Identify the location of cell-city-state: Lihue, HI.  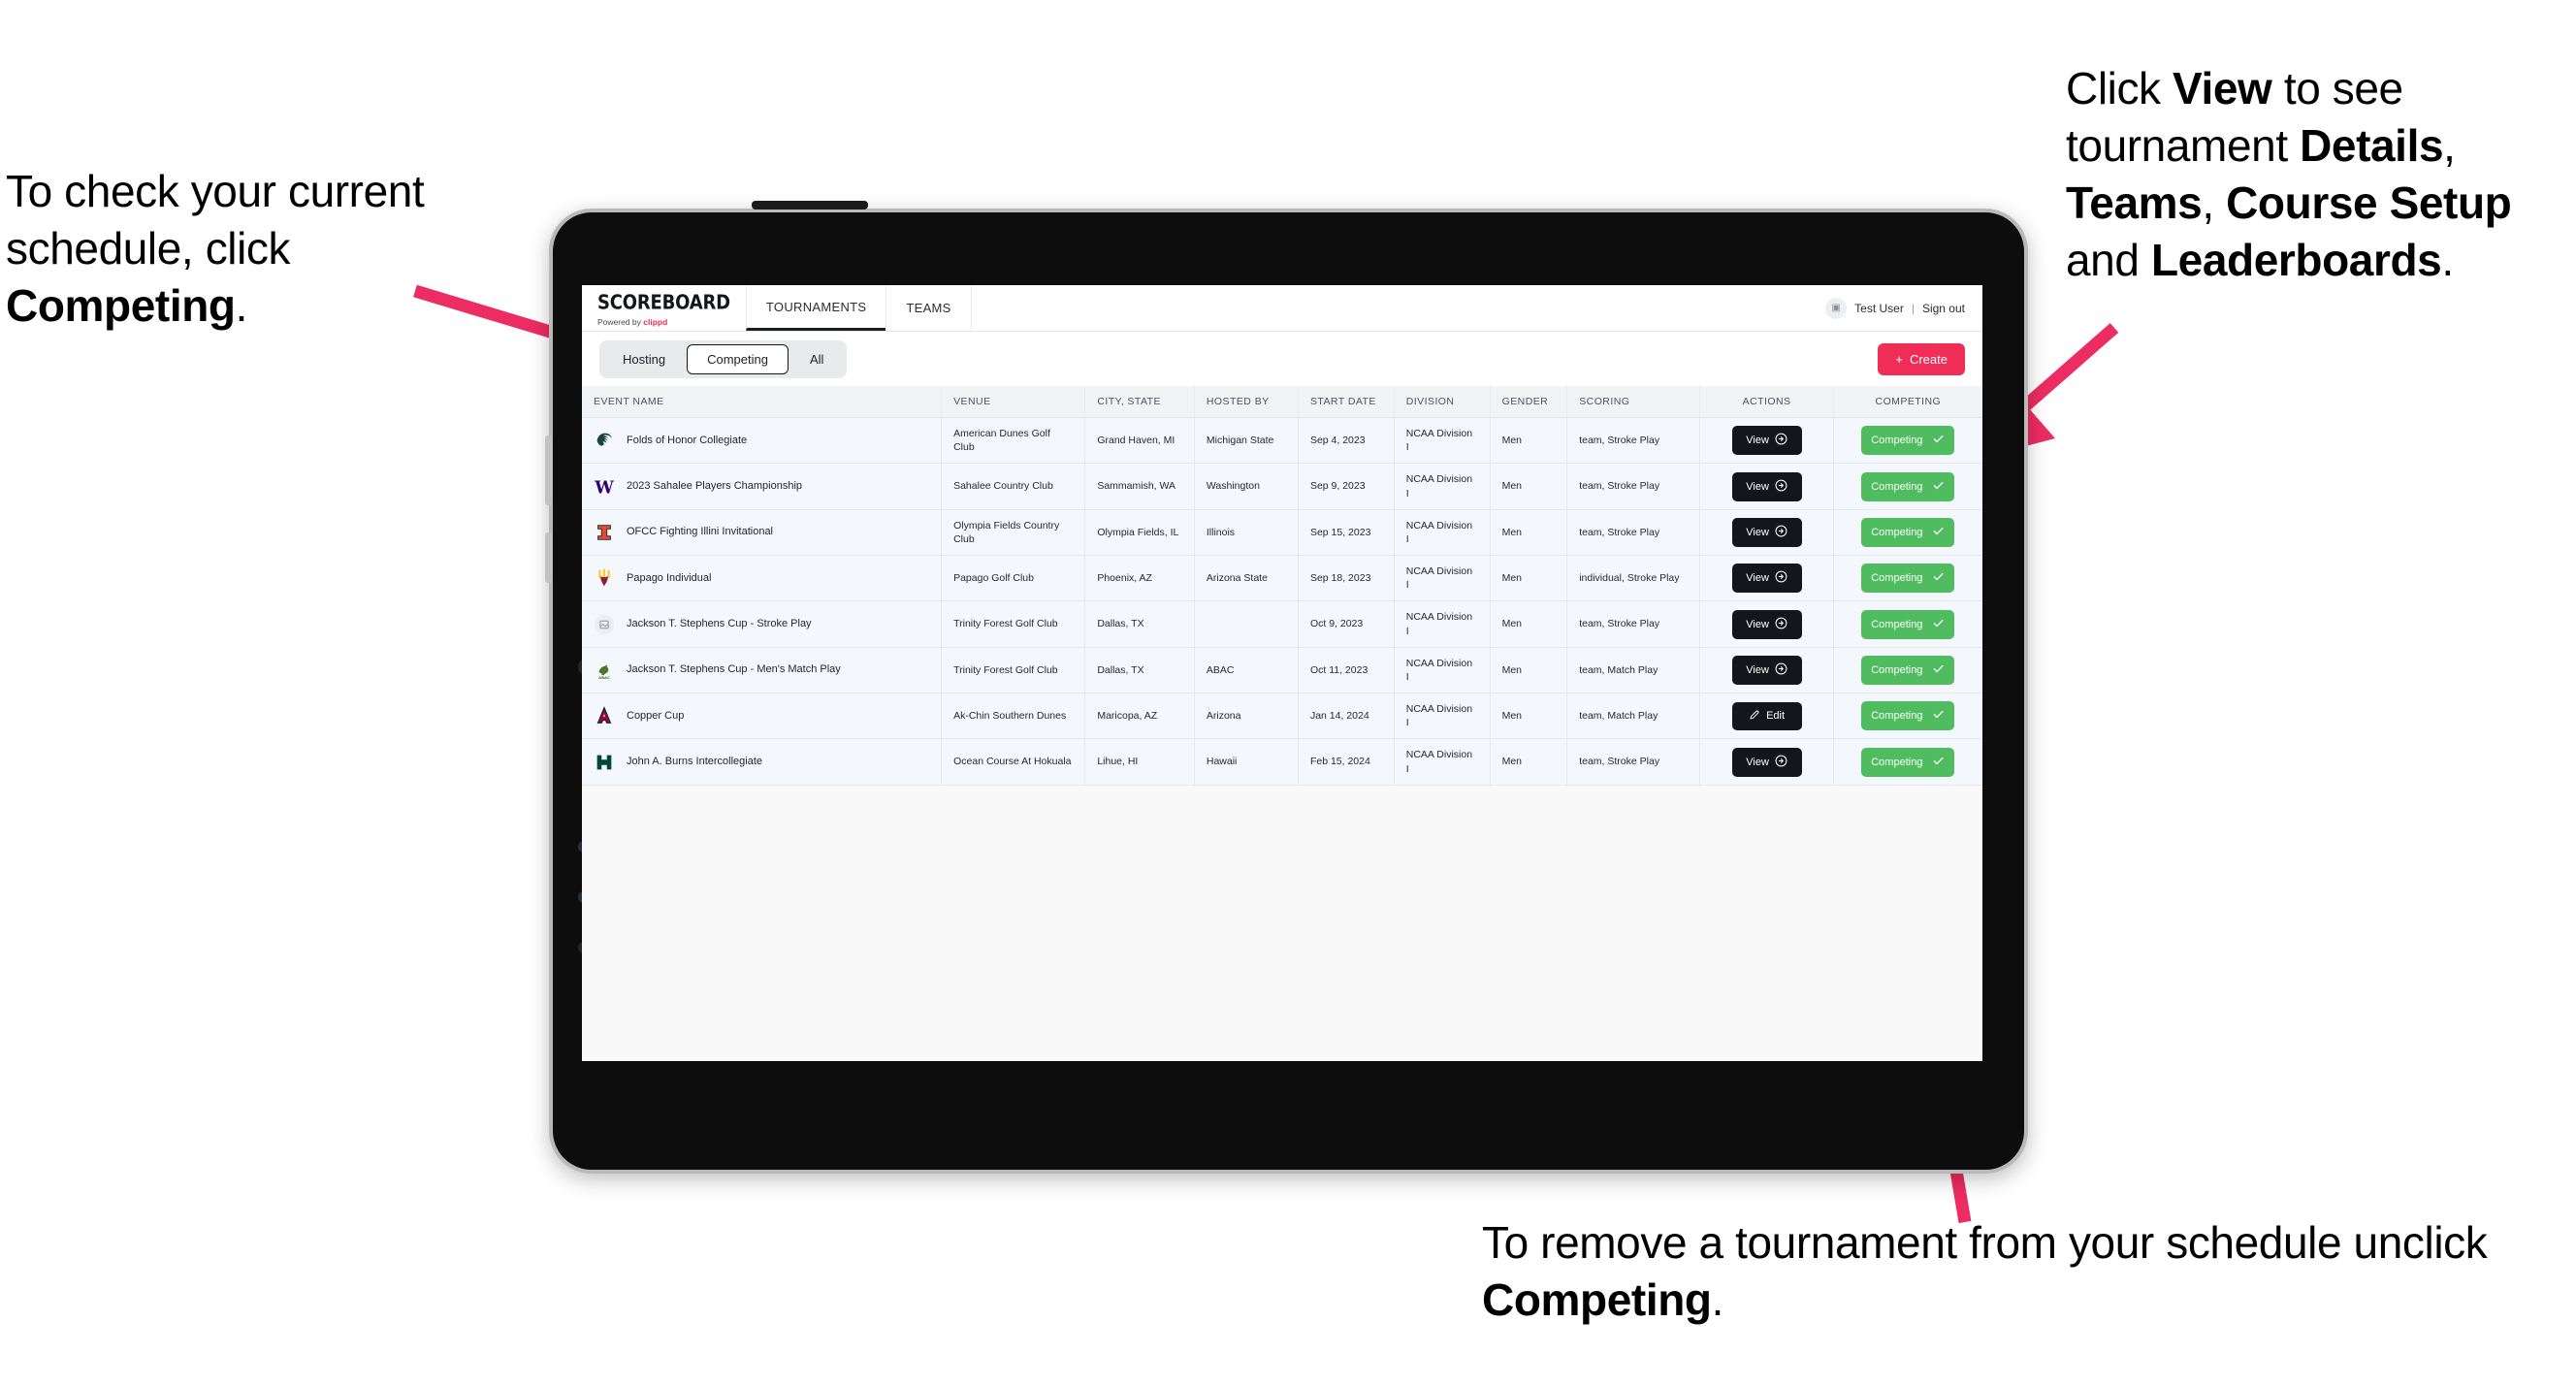
(1139, 762).